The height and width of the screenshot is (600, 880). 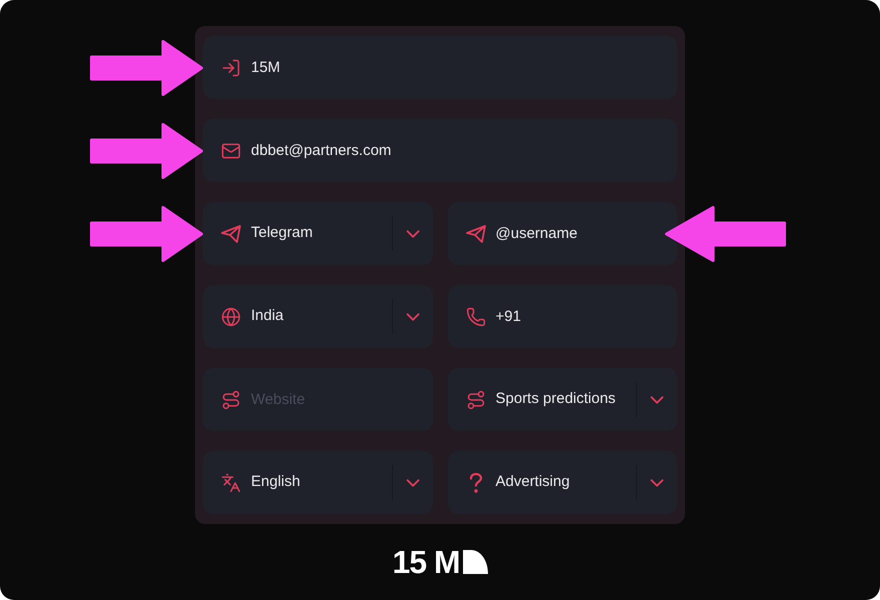 What do you see at coordinates (440, 150) in the screenshot?
I see `input-field: dbbet@partners.com` at bounding box center [440, 150].